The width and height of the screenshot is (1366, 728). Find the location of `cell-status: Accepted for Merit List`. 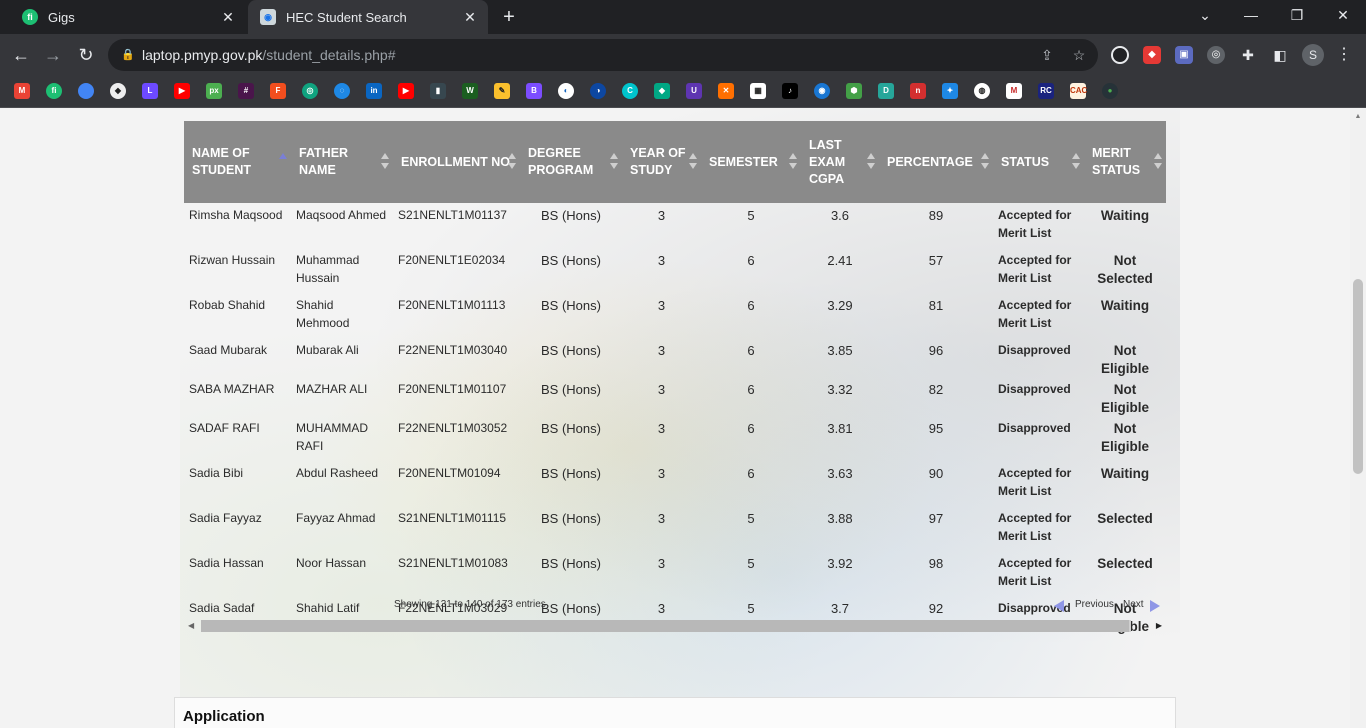

cell-status: Accepted for Merit List is located at coordinates (1035, 527).